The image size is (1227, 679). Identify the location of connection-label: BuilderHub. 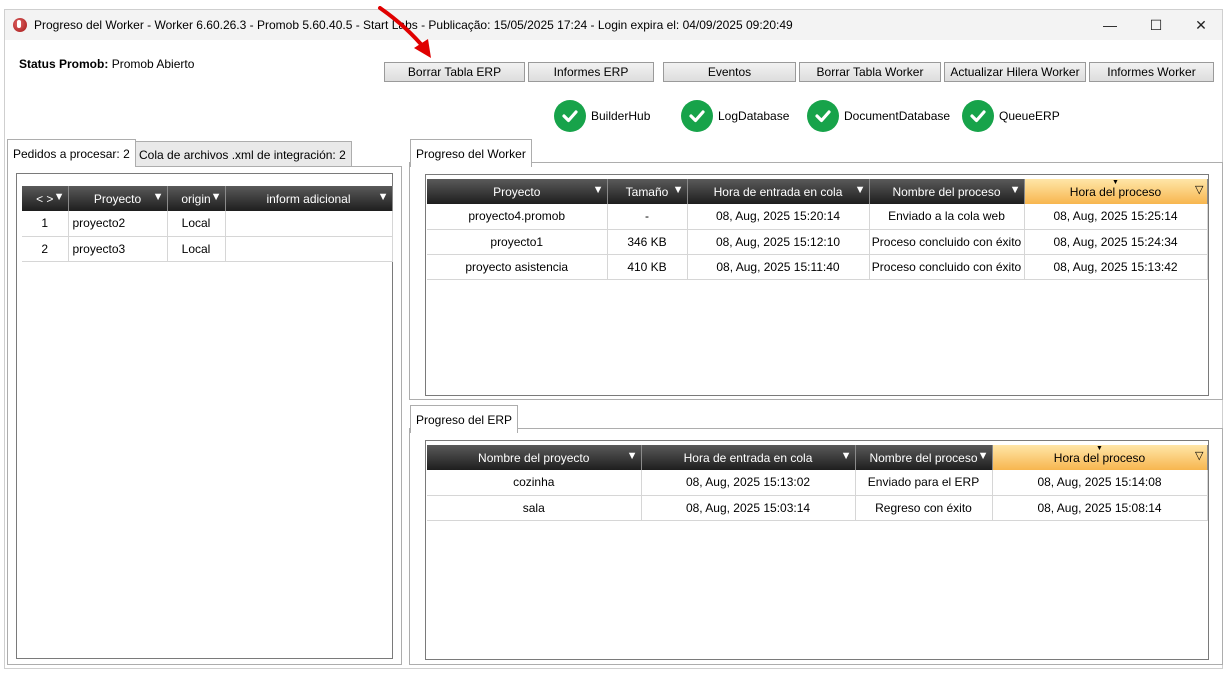
(621, 116).